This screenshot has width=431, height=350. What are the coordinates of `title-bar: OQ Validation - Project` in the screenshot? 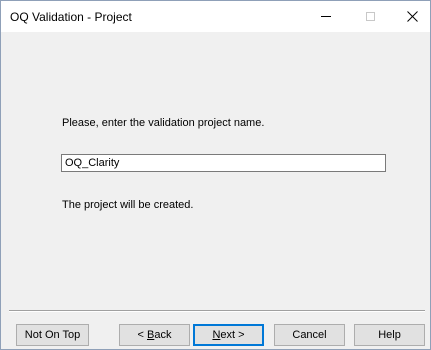 It's located at (215, 16).